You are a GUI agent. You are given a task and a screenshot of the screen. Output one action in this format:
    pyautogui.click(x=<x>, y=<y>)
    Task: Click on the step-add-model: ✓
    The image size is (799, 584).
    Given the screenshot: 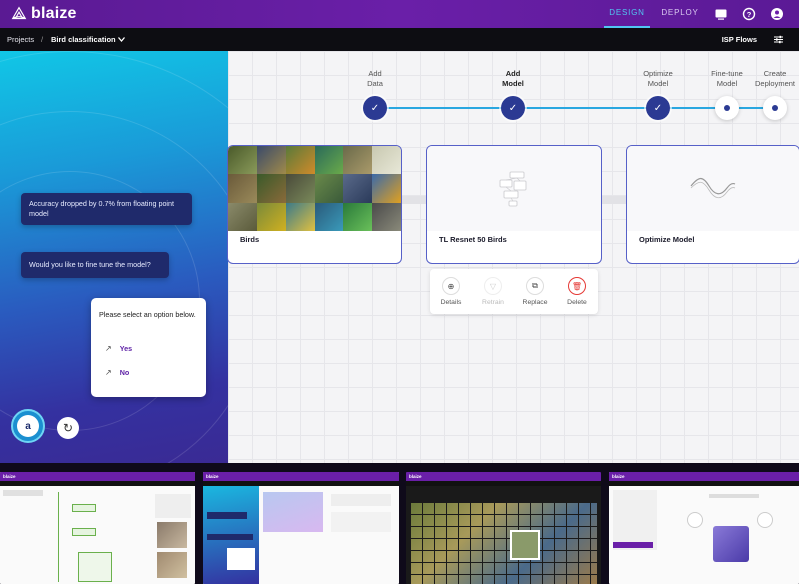 What is the action you would take?
    pyautogui.click(x=513, y=108)
    